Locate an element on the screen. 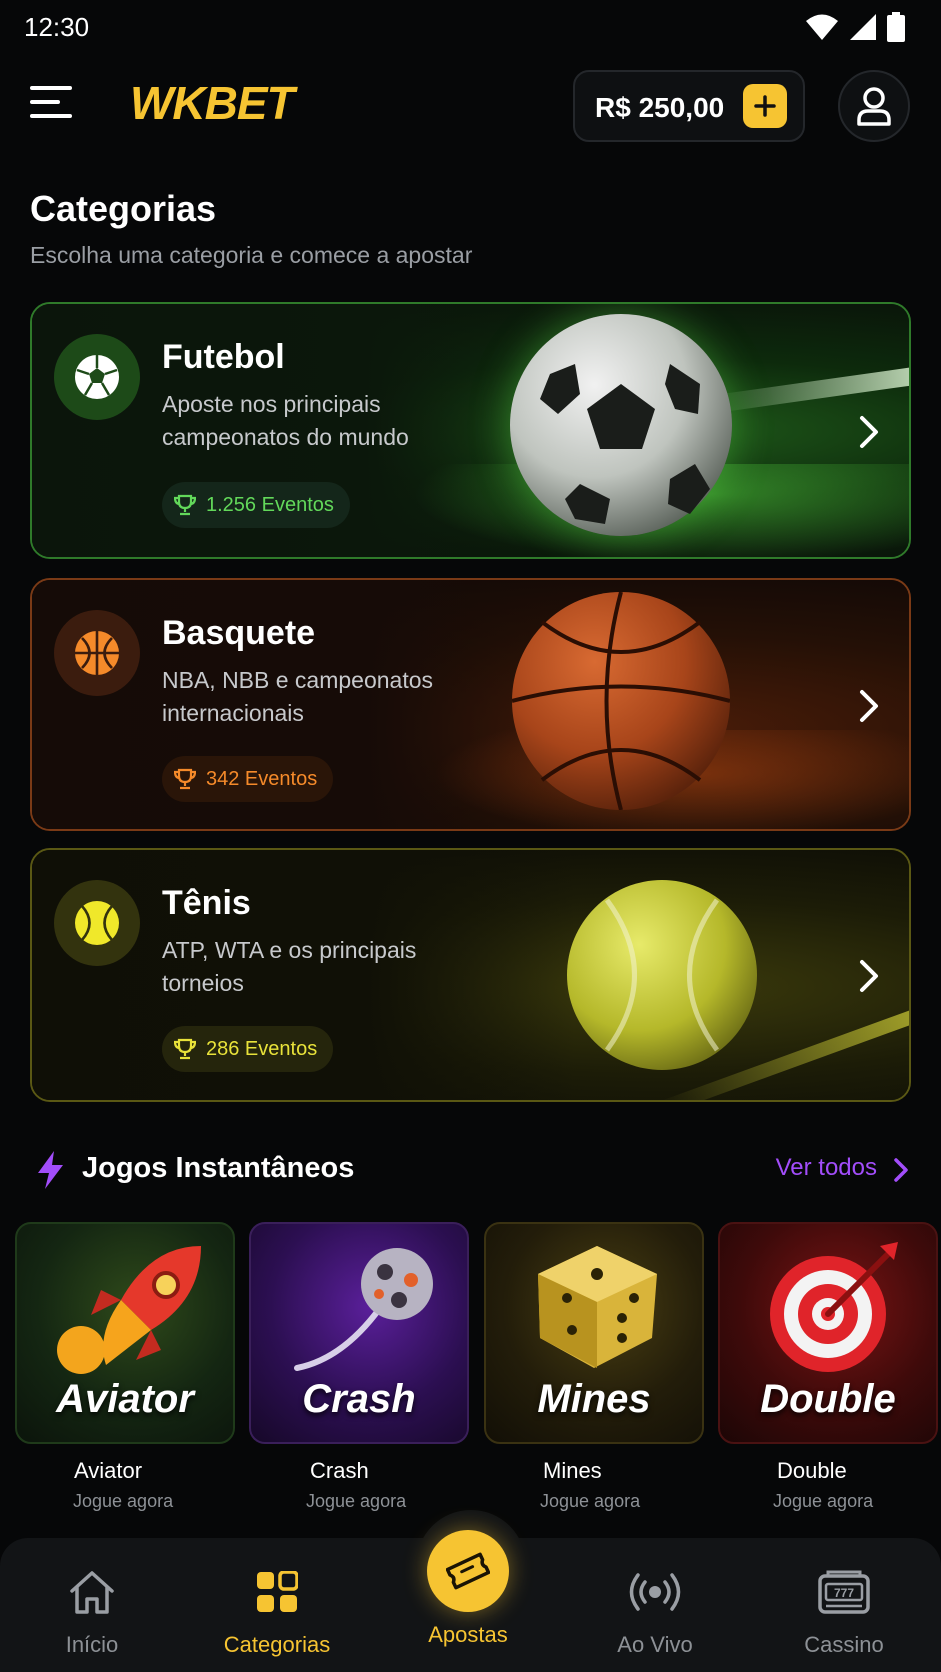 This screenshot has height=1672, width=941. nav-label: Categorias is located at coordinates (277, 1644).